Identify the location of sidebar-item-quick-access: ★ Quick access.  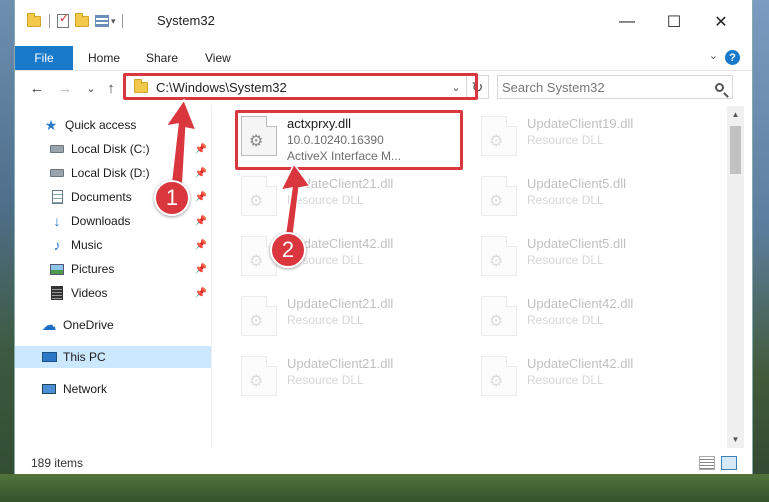
(113, 125).